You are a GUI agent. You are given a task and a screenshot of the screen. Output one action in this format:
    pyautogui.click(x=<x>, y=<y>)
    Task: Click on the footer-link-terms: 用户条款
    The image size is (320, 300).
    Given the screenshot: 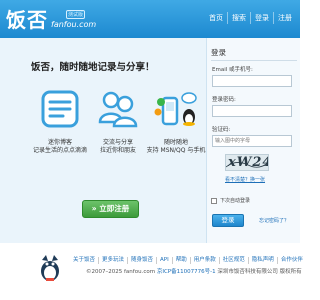 What is the action you would take?
    pyautogui.click(x=204, y=260)
    